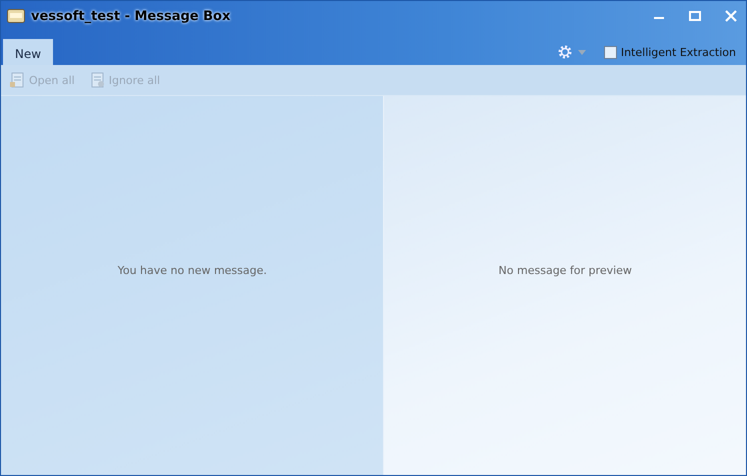 This screenshot has width=747, height=476. I want to click on maximize-icon, so click(695, 16).